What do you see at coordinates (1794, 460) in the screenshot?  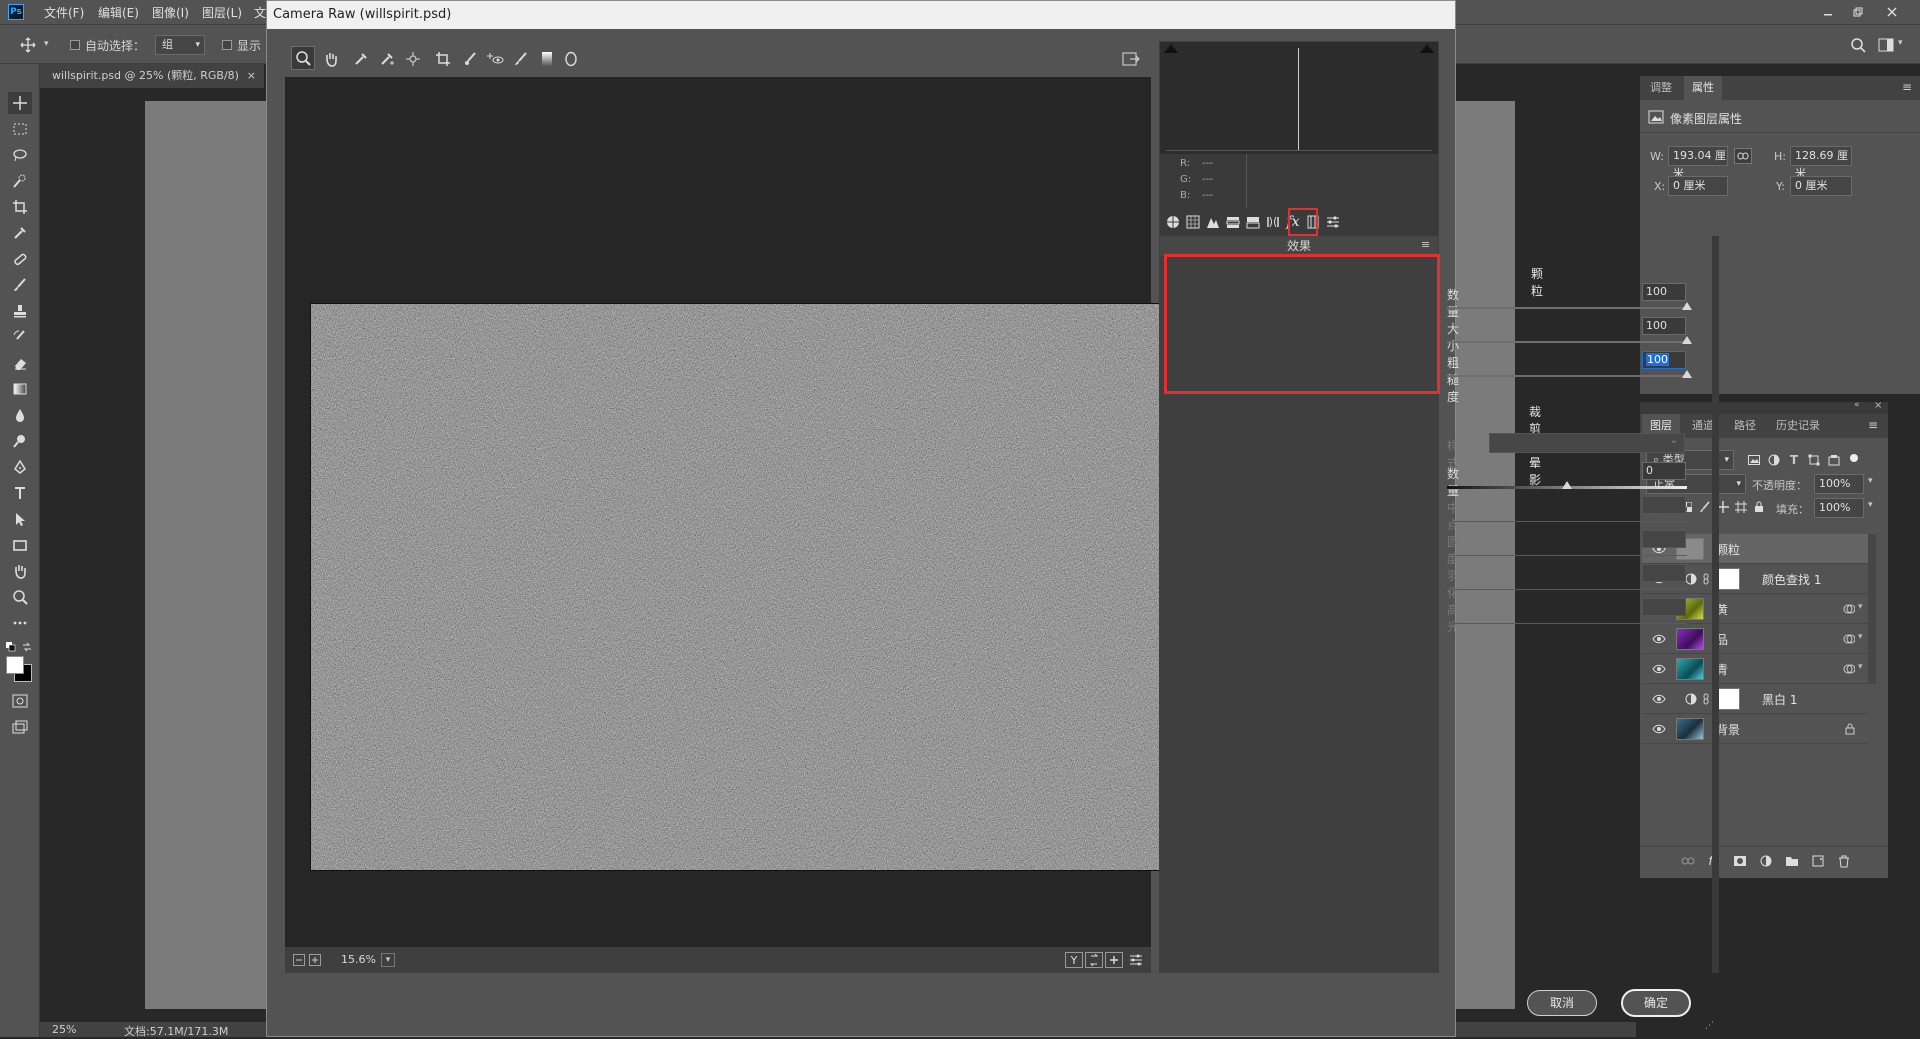 I see `filter-type-icon: T` at bounding box center [1794, 460].